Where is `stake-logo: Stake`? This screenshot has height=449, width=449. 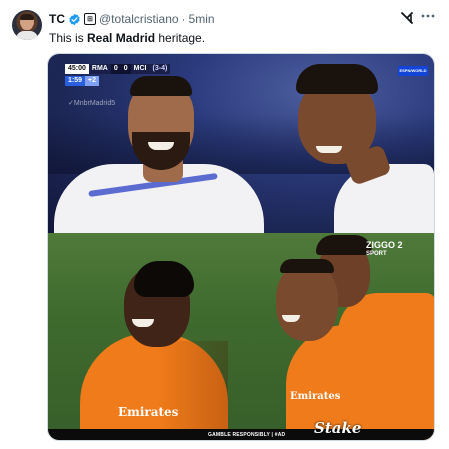
stake-logo: Stake is located at coordinates (338, 428).